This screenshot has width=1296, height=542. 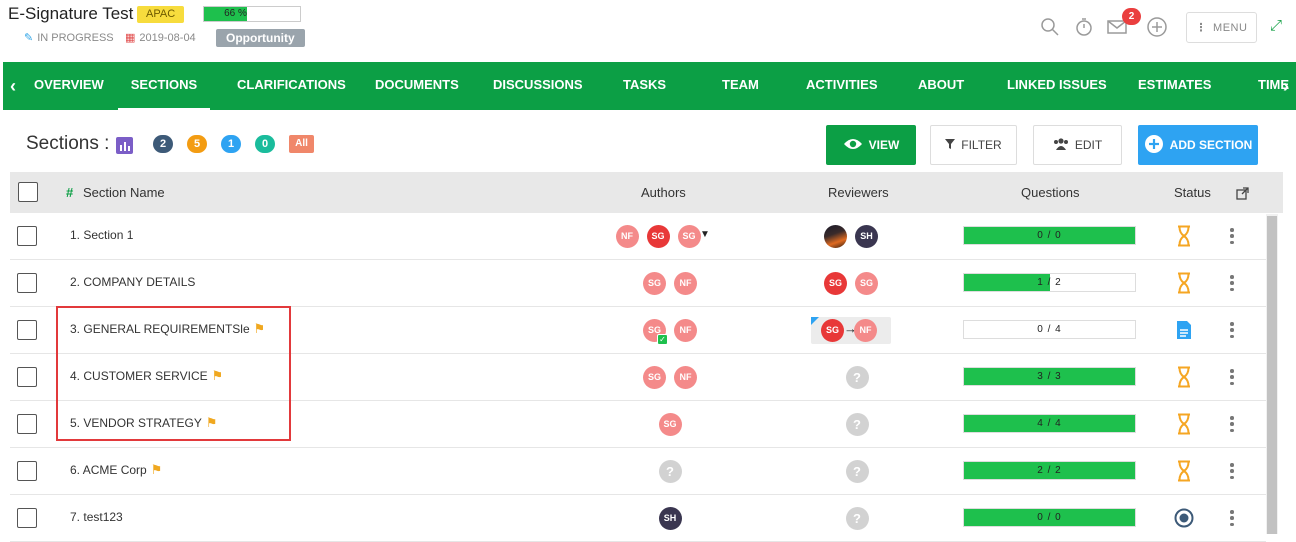 I want to click on region-badge: APAC, so click(x=161, y=14).